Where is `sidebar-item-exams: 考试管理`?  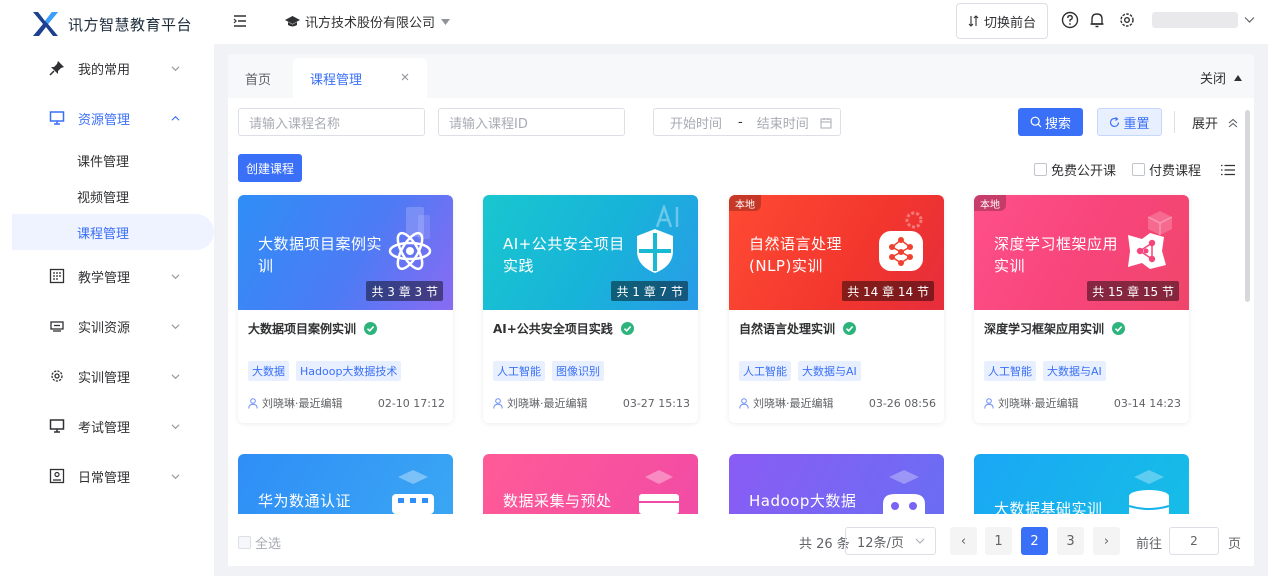 sidebar-item-exams: 考试管理 is located at coordinates (107, 426).